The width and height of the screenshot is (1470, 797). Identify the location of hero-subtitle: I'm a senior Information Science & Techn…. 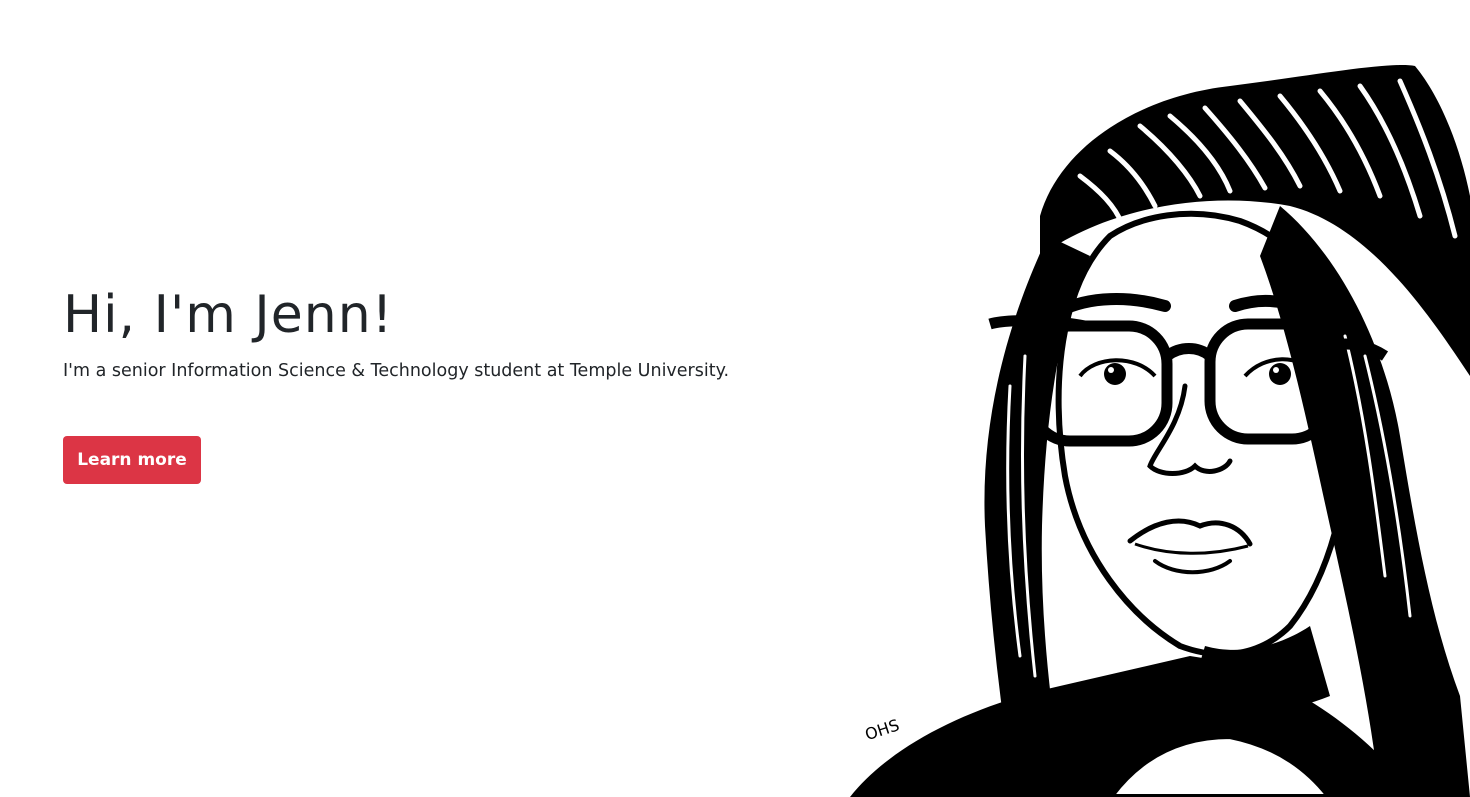
(396, 371).